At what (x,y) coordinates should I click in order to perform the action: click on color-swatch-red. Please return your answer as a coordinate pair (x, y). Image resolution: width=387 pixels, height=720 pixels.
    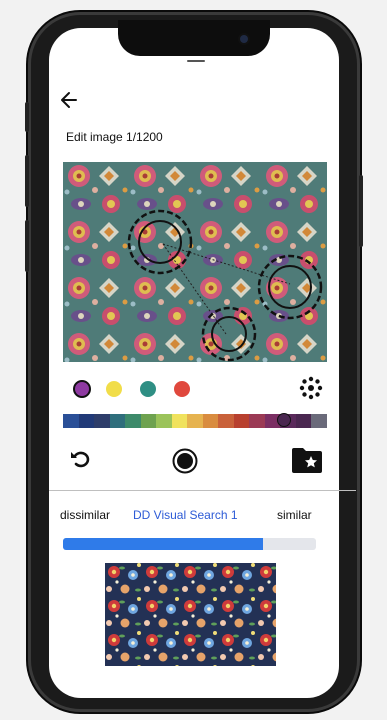
    Looking at the image, I should click on (182, 389).